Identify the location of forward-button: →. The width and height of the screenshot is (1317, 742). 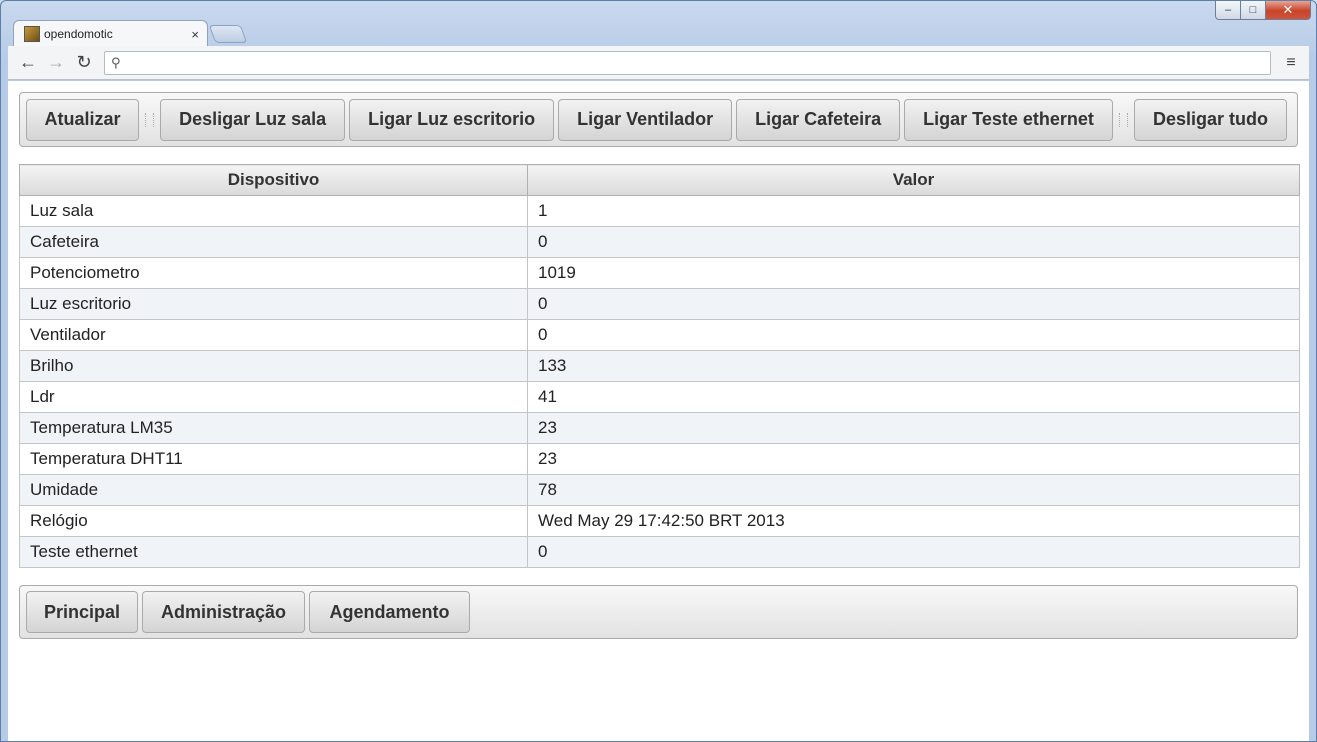
(56, 63).